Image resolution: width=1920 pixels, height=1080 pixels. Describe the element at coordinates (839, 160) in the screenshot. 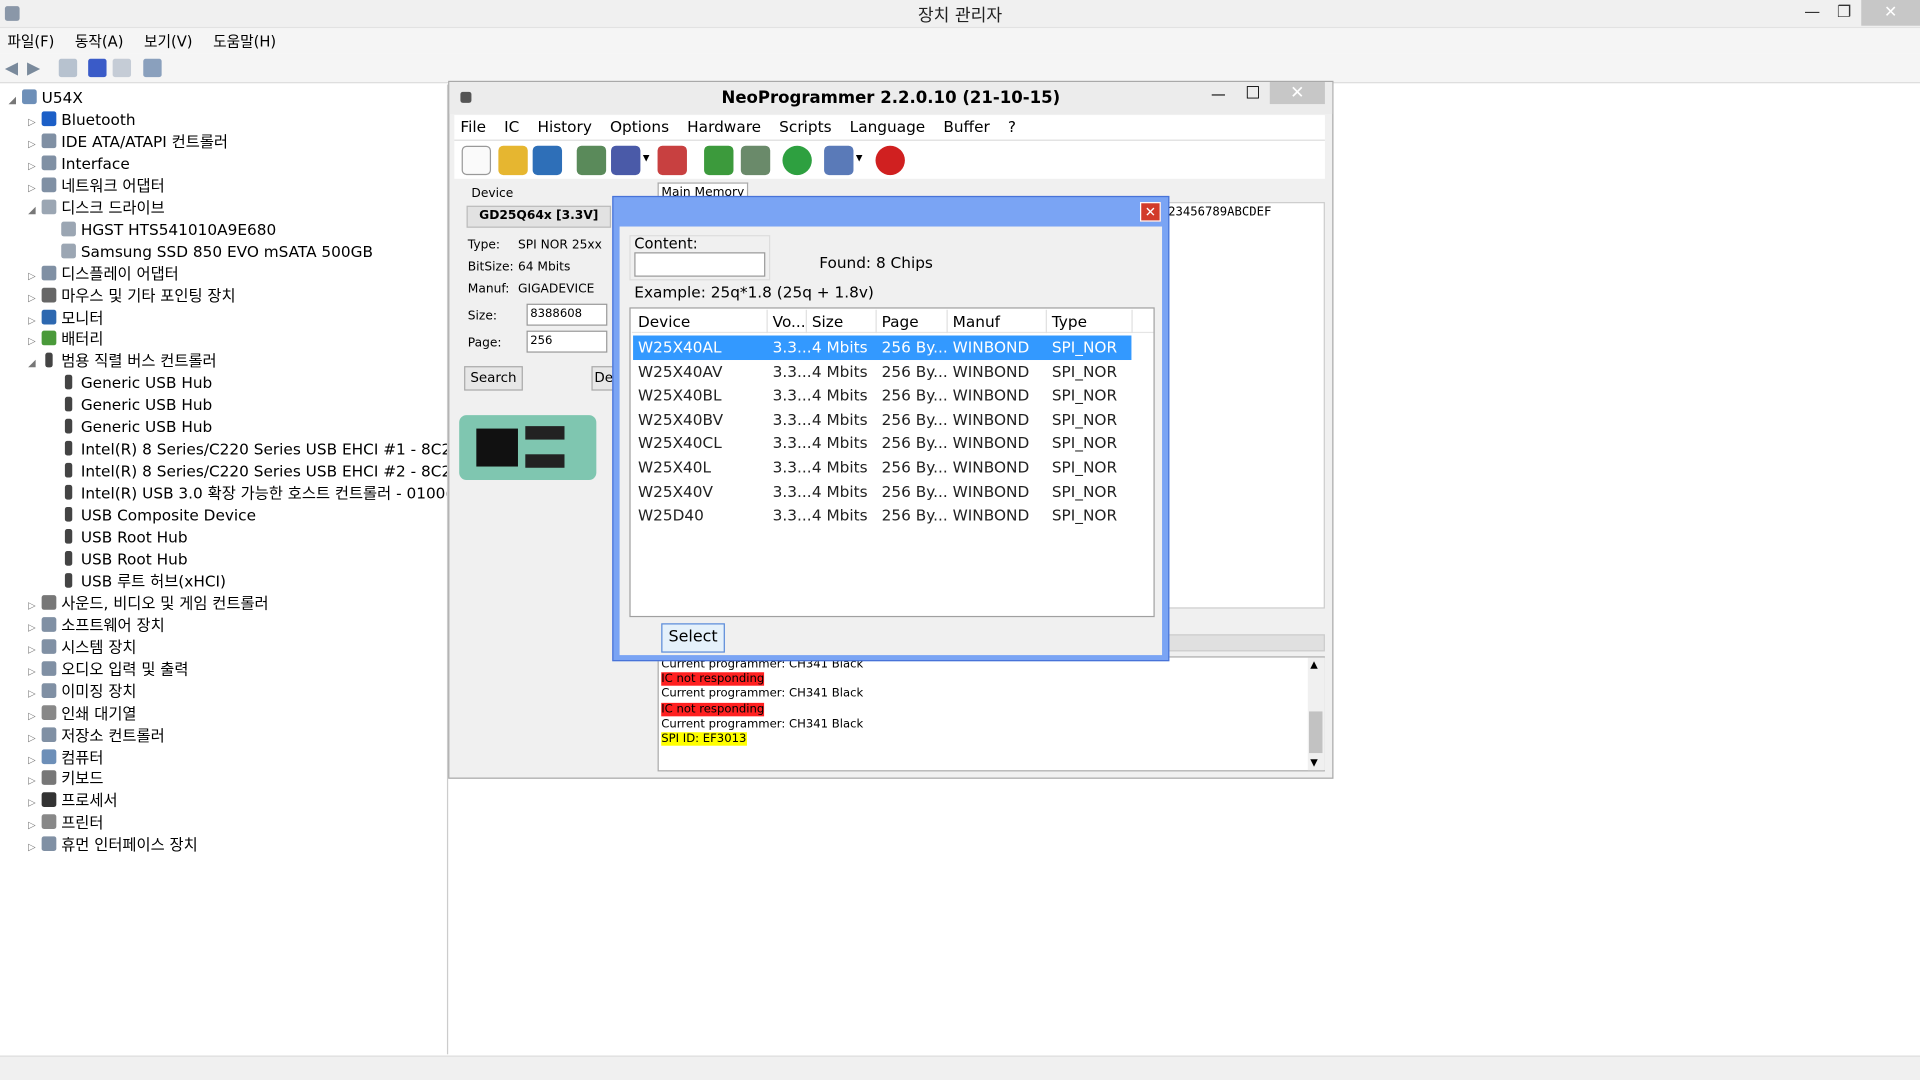

I see `lock-icon` at that location.